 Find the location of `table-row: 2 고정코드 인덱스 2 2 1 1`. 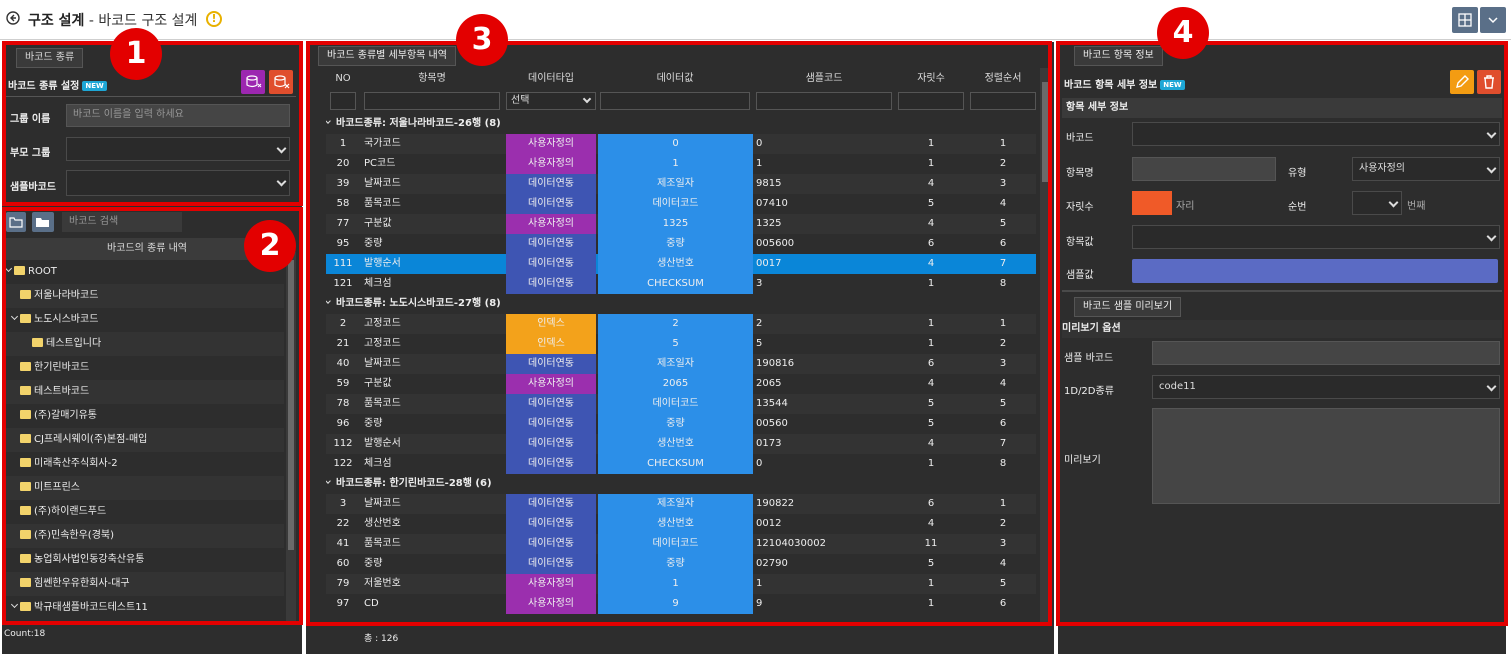

table-row: 2 고정코드 인덱스 2 2 1 1 is located at coordinates (681, 324).